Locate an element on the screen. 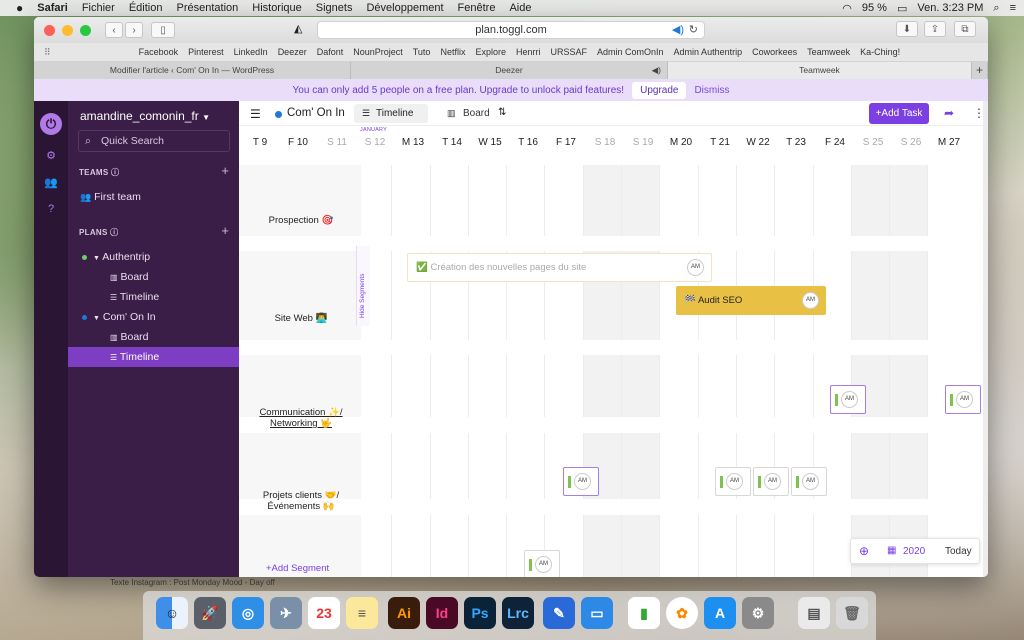  segment-label: Communication ✨/ Networking 🤟 is located at coordinates (301, 418).